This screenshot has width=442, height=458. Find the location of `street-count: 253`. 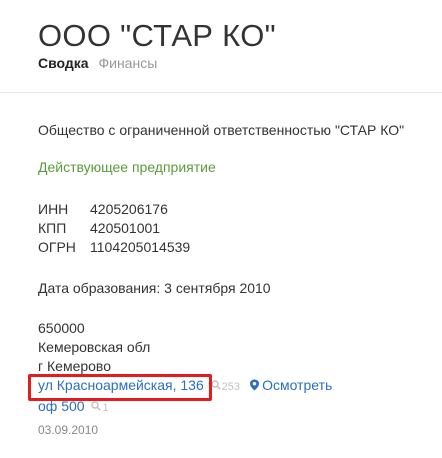

street-count: 253 is located at coordinates (226, 386).